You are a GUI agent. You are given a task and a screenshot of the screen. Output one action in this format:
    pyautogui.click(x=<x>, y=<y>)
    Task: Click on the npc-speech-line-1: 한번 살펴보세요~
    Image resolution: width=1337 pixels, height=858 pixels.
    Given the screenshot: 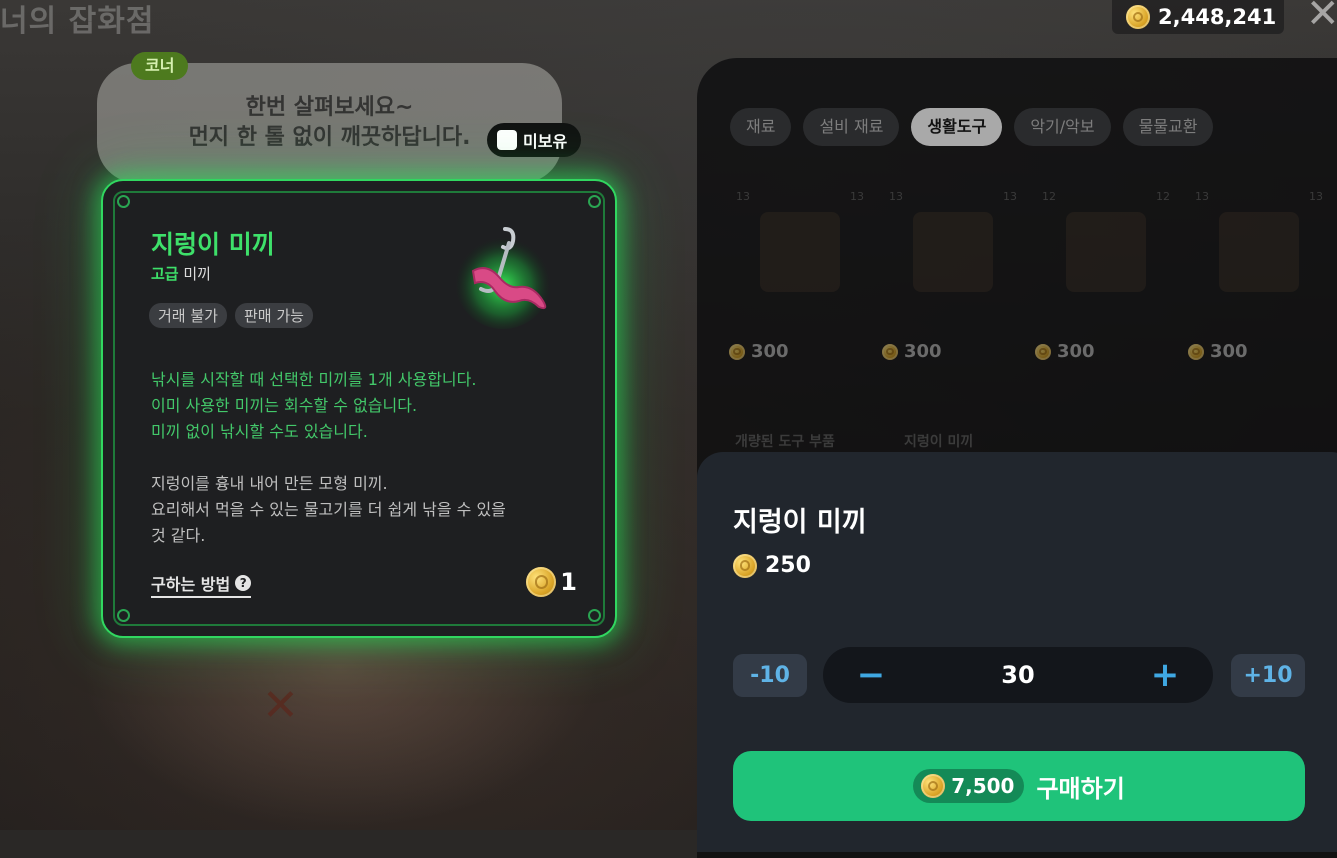 What is the action you would take?
    pyautogui.click(x=329, y=107)
    